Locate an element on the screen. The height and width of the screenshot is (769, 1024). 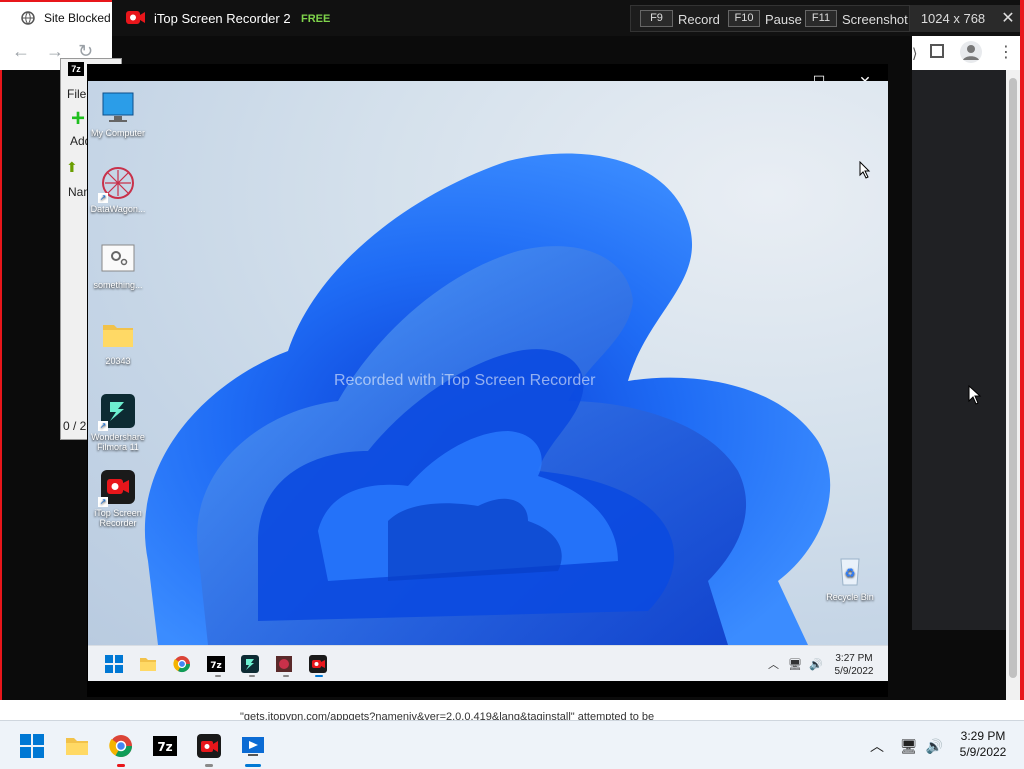
pause-hotkey: F10 is located at coordinates (744, 18).